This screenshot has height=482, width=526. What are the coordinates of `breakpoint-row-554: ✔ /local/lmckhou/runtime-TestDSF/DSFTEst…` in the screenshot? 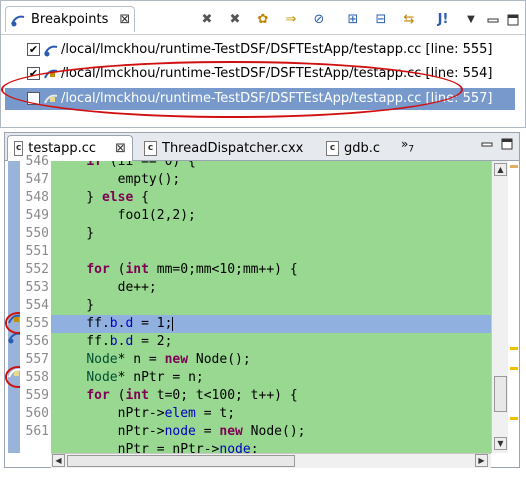 It's located at (260, 74).